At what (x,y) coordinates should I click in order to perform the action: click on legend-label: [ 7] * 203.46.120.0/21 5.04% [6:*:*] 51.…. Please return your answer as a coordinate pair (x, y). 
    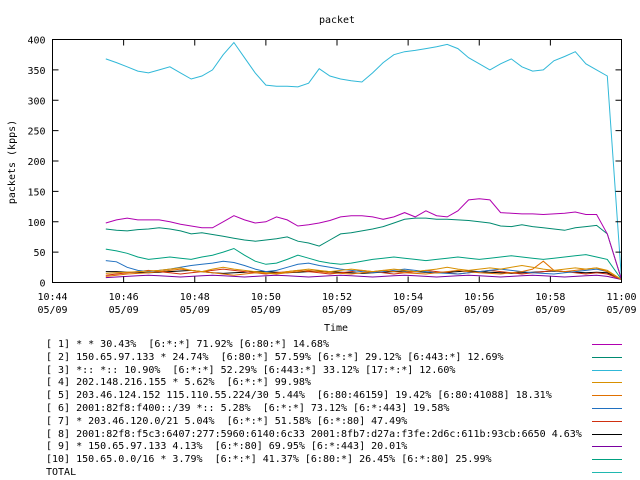
    Looking at the image, I should click on (227, 421).